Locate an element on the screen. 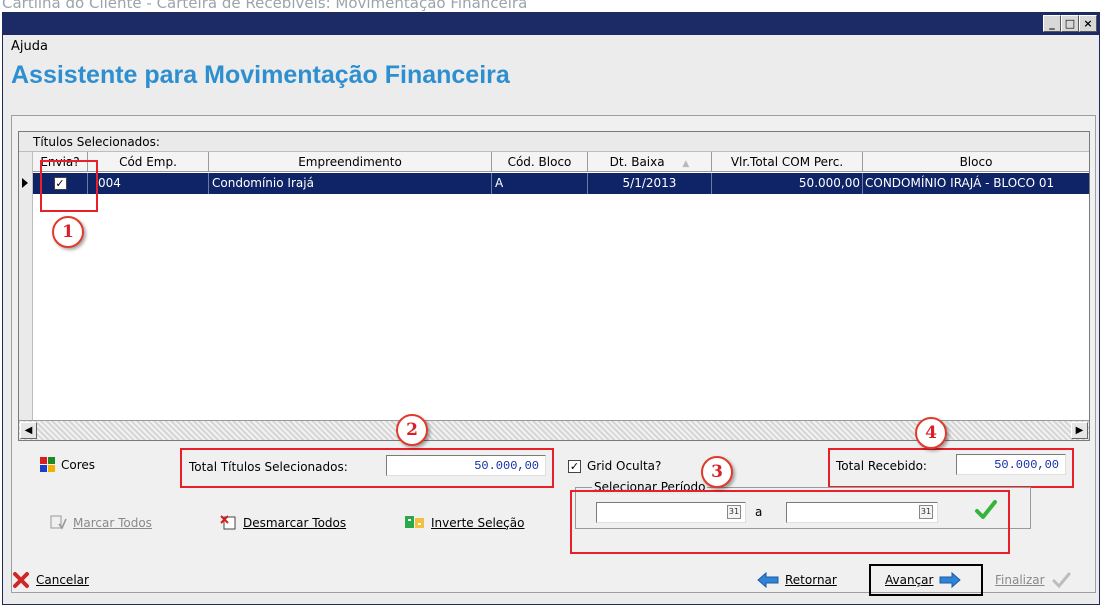 Image resolution: width=1102 pixels, height=605 pixels. menu-help: Ajuda is located at coordinates (29, 46).